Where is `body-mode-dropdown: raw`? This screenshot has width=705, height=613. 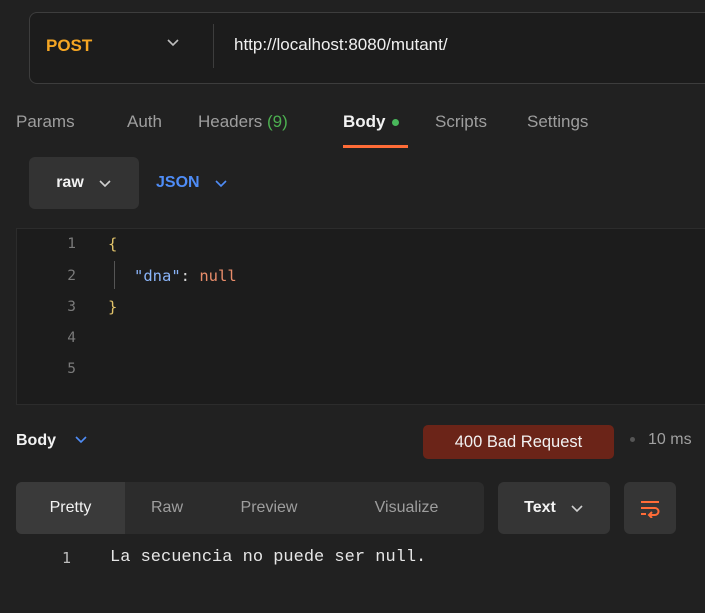 body-mode-dropdown: raw is located at coordinates (84, 183).